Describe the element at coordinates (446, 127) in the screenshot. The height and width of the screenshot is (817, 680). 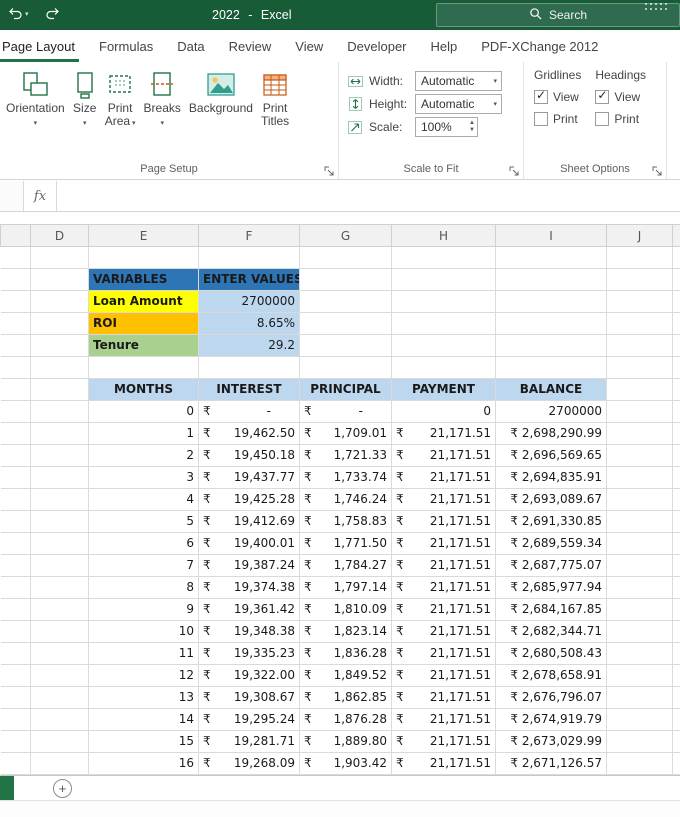
I see `scale-spinner: 100% ▲ ▼` at that location.